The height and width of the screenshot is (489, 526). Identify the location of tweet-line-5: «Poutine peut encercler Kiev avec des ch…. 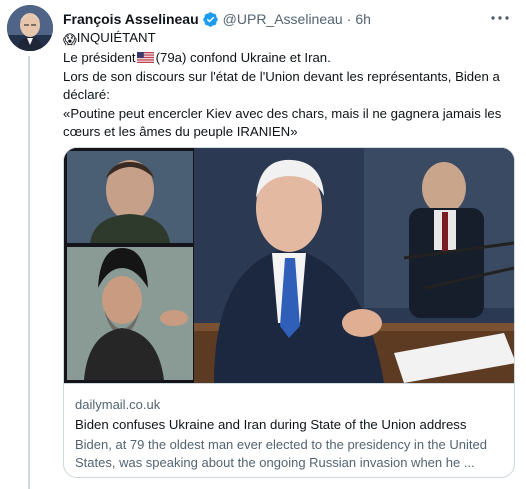
(282, 113).